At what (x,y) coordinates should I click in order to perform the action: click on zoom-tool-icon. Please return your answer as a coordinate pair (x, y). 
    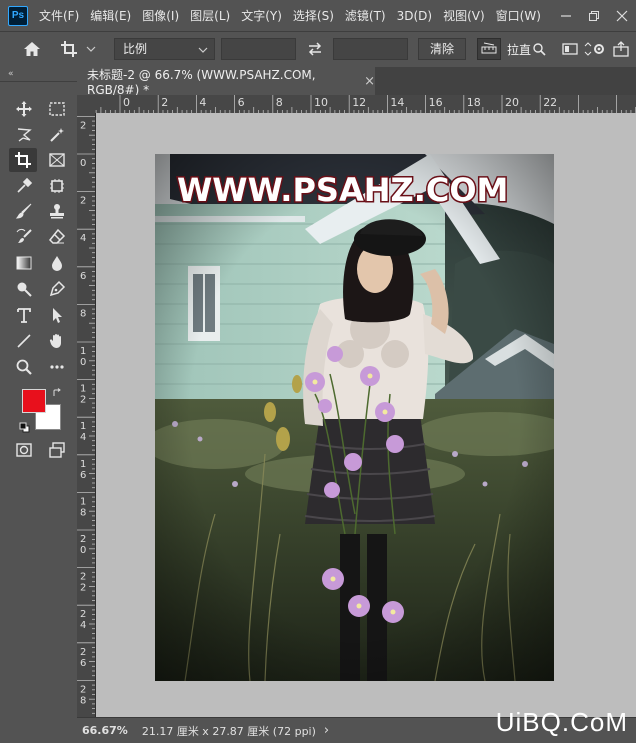
    Looking at the image, I should click on (24, 367).